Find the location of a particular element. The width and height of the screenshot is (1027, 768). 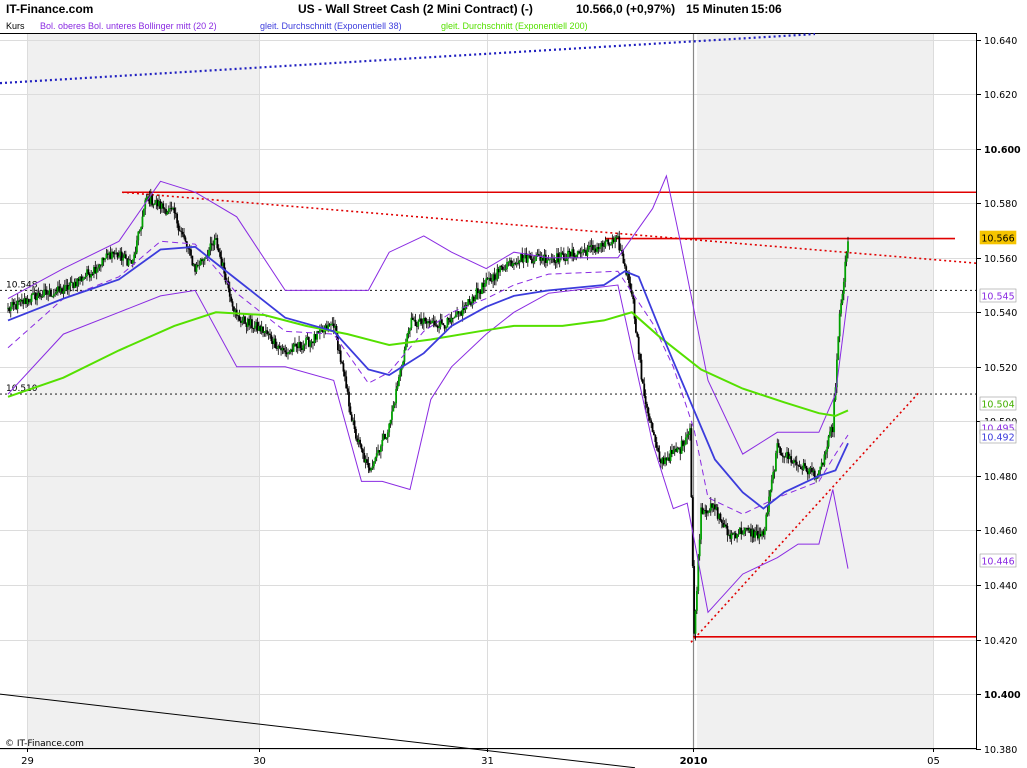

price-tag-bollinger: 10.545 is located at coordinates (997, 297).